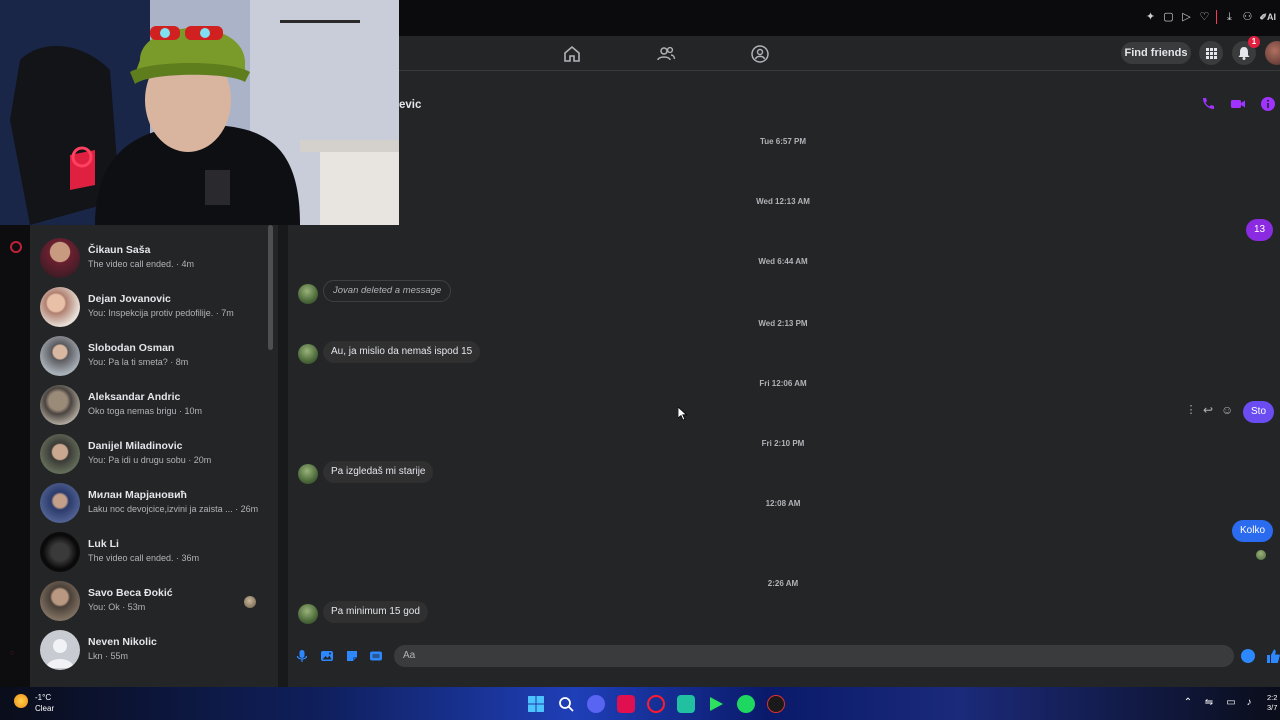 The image size is (1280, 720). I want to click on chat-list-item: Slobodan Osman You: Pa la ti smeta? · 8m, so click(150, 355).